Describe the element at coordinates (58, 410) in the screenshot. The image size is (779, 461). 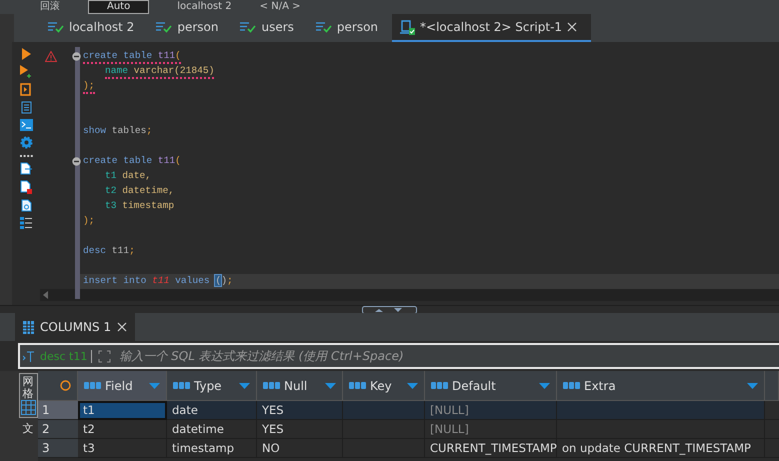
I see `row-number: 1` at that location.